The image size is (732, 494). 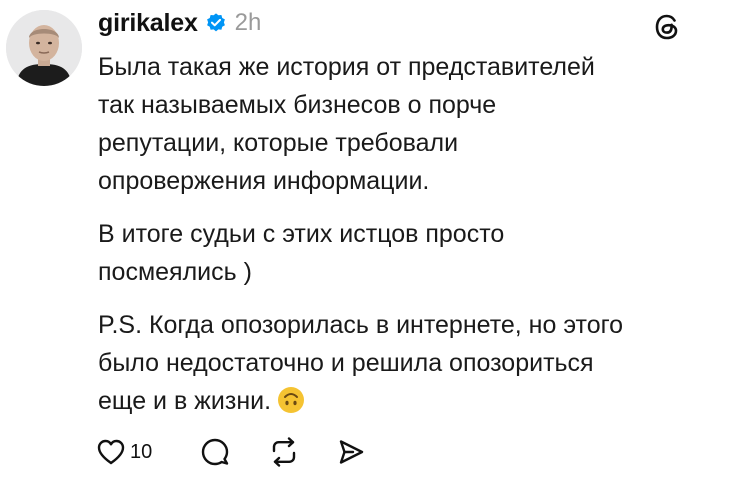 I want to click on avatar, so click(x=44, y=48).